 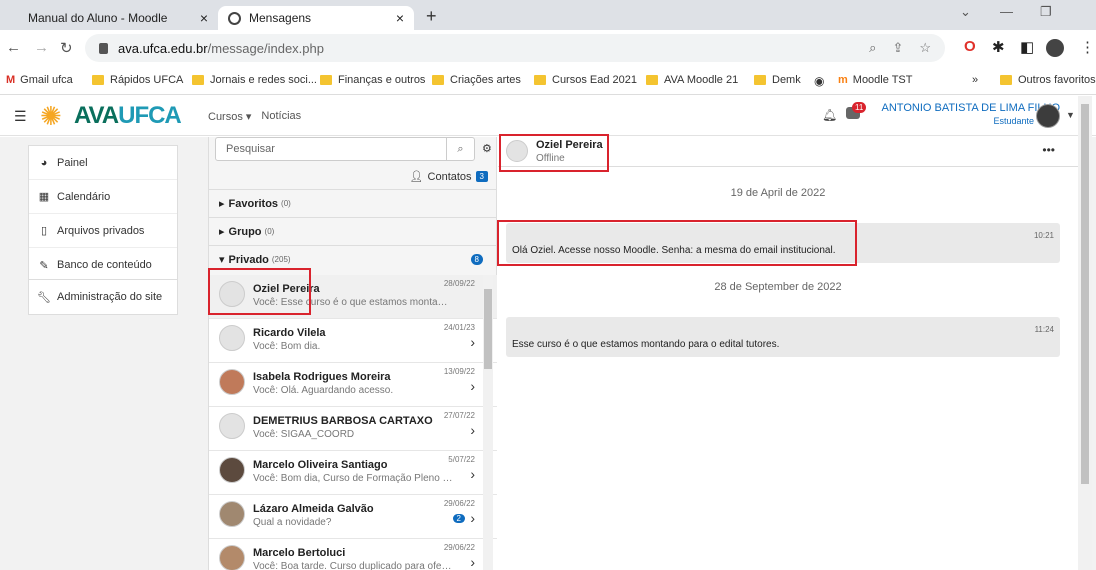 I want to click on puzzle-icon: ✱, so click(x=998, y=47).